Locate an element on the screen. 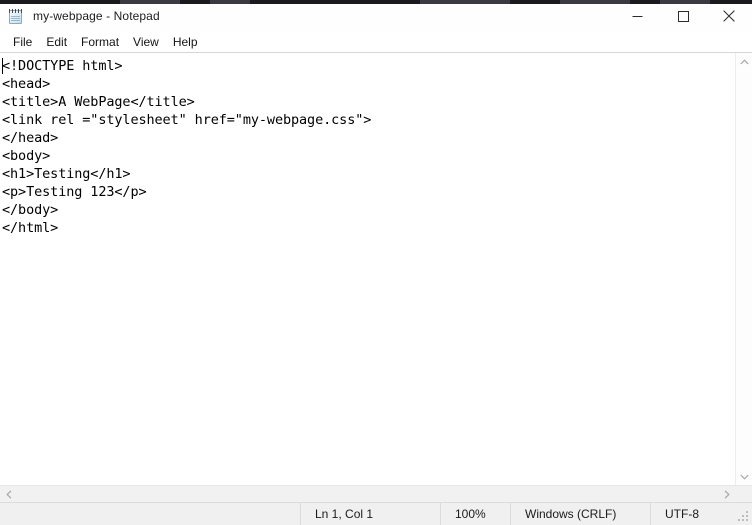 Image resolution: width=752 pixels, height=525 pixels. vertical-scrollbar is located at coordinates (743, 269).